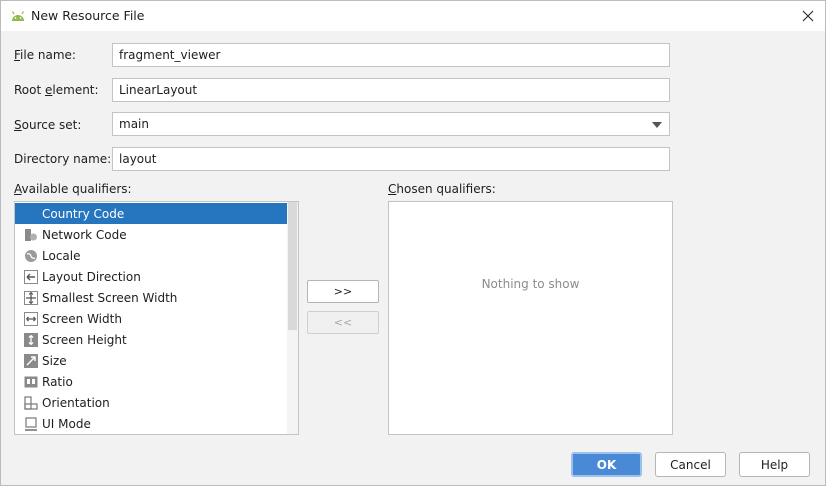 This screenshot has height=486, width=826. What do you see at coordinates (63, 159) in the screenshot?
I see `directory-name-label: Directory name:` at bounding box center [63, 159].